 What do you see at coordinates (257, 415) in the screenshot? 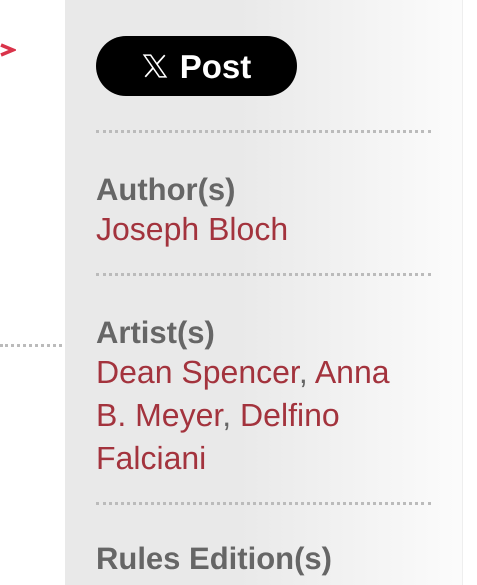
I see `name-list: Dean Spencer, Anna B. Meyer, Delfino Falciani` at bounding box center [257, 415].